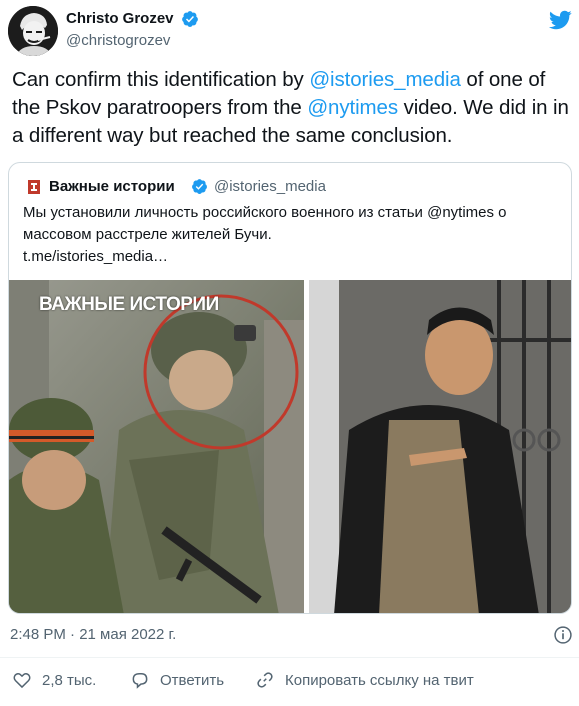 Image resolution: width=579 pixels, height=706 pixels. Describe the element at coordinates (560, 20) in the screenshot. I see `twitter-bird-icon` at that location.